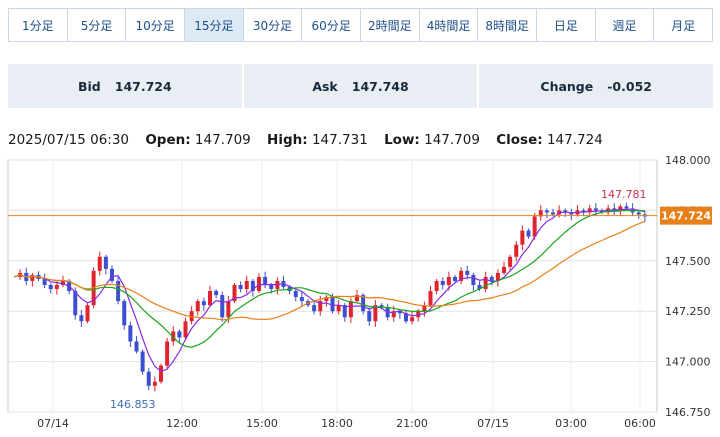 This screenshot has width=720, height=437. What do you see at coordinates (625, 25) in the screenshot?
I see `tab-timeframe: 週足` at bounding box center [625, 25].